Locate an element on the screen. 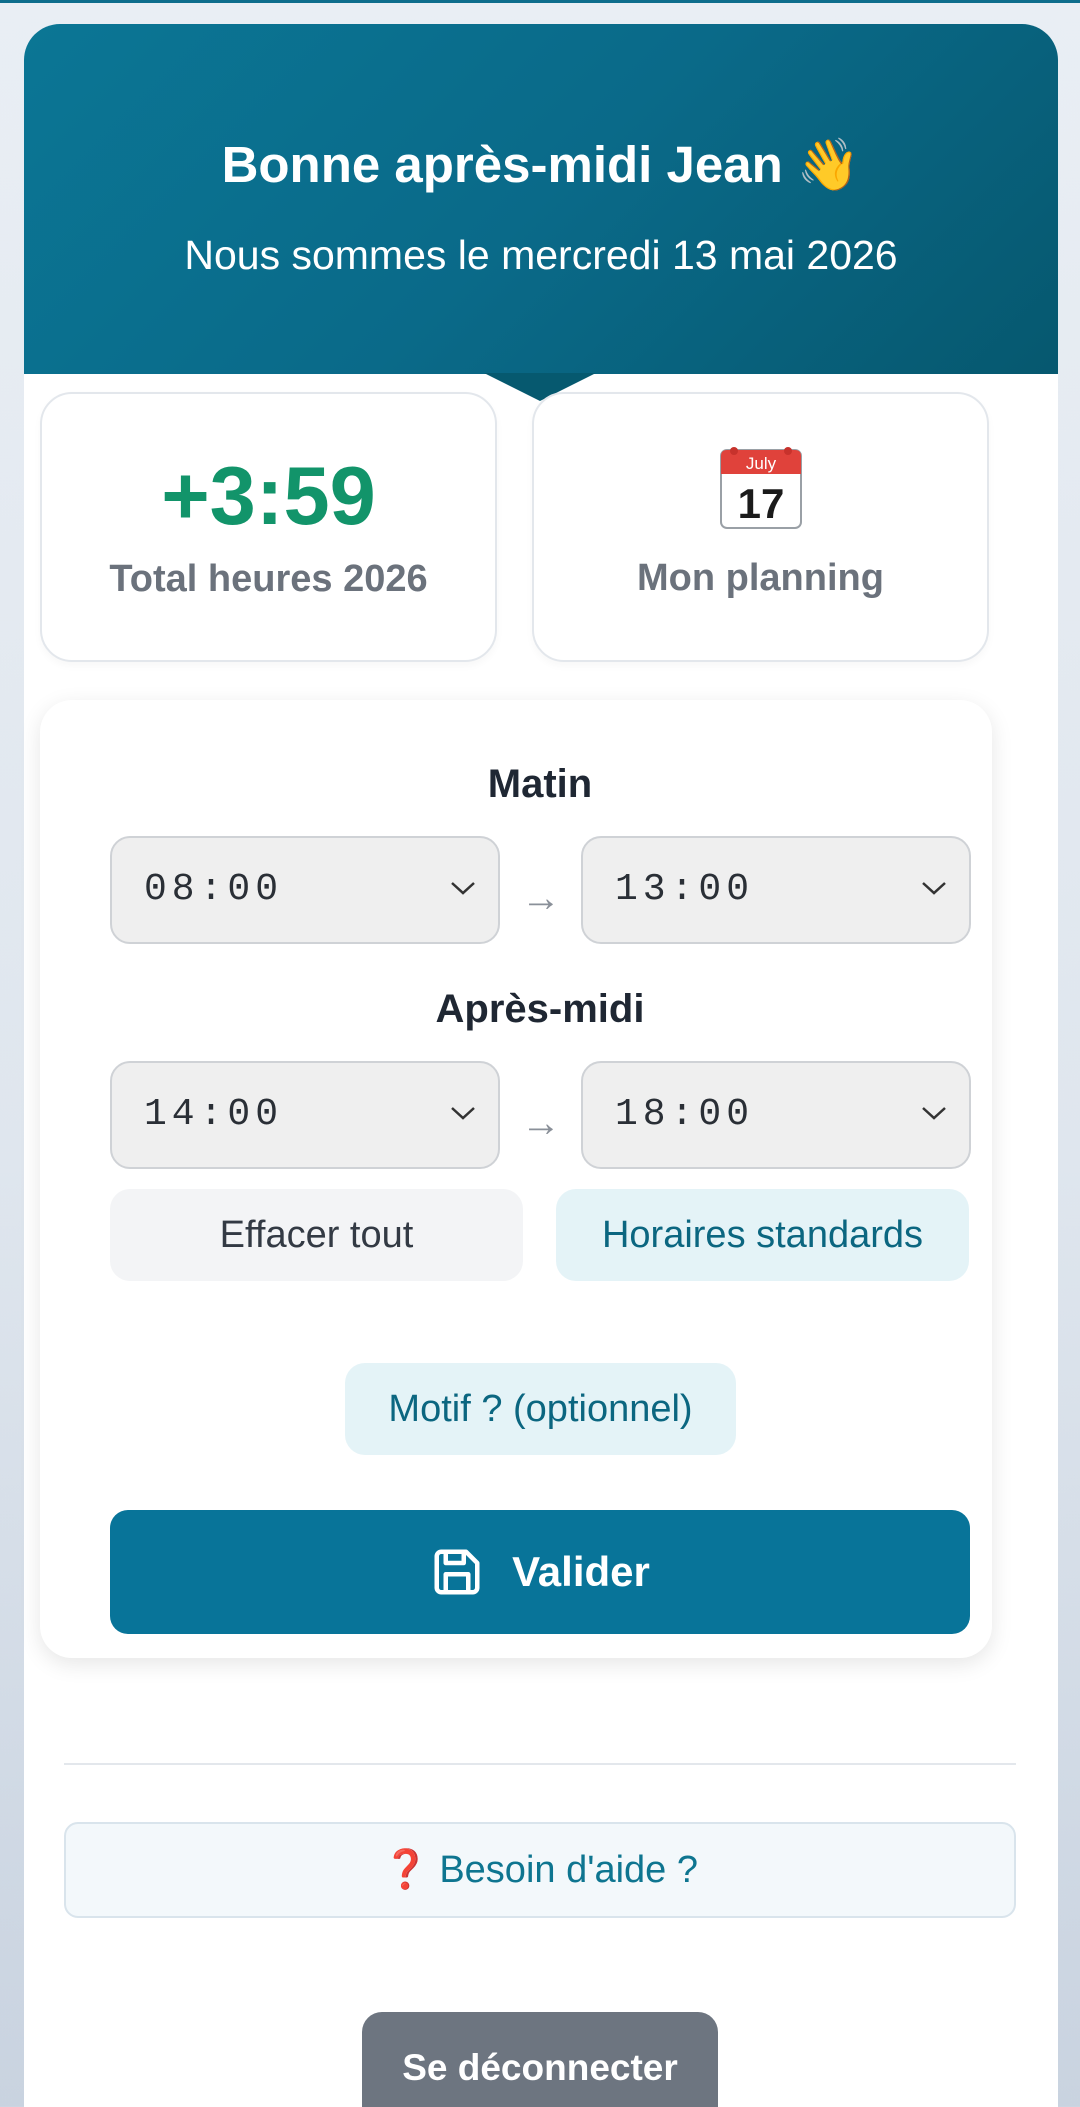 The height and width of the screenshot is (2107, 1080). calendar-day: 17 is located at coordinates (761, 503).